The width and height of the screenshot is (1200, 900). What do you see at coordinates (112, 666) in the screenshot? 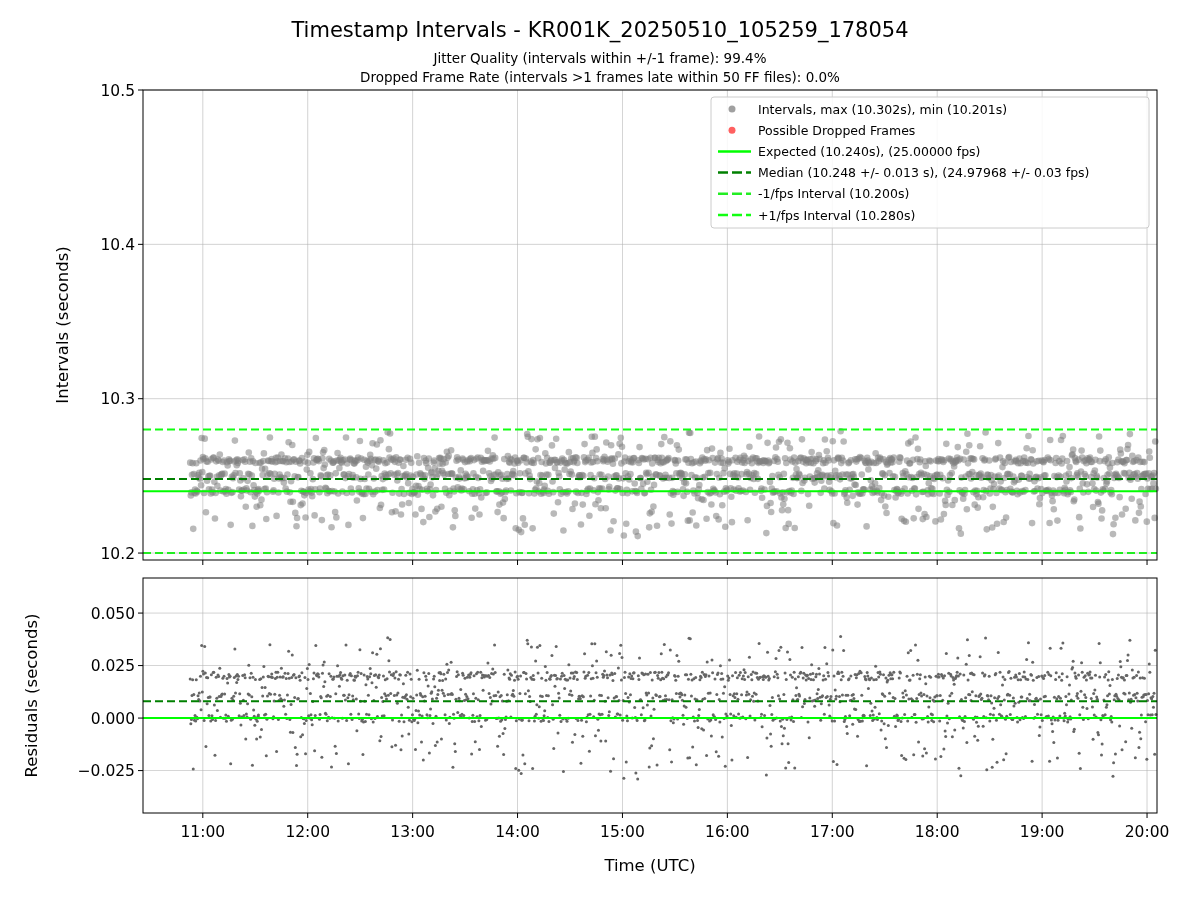
I see `tick-label: 0.025` at bounding box center [112, 666].